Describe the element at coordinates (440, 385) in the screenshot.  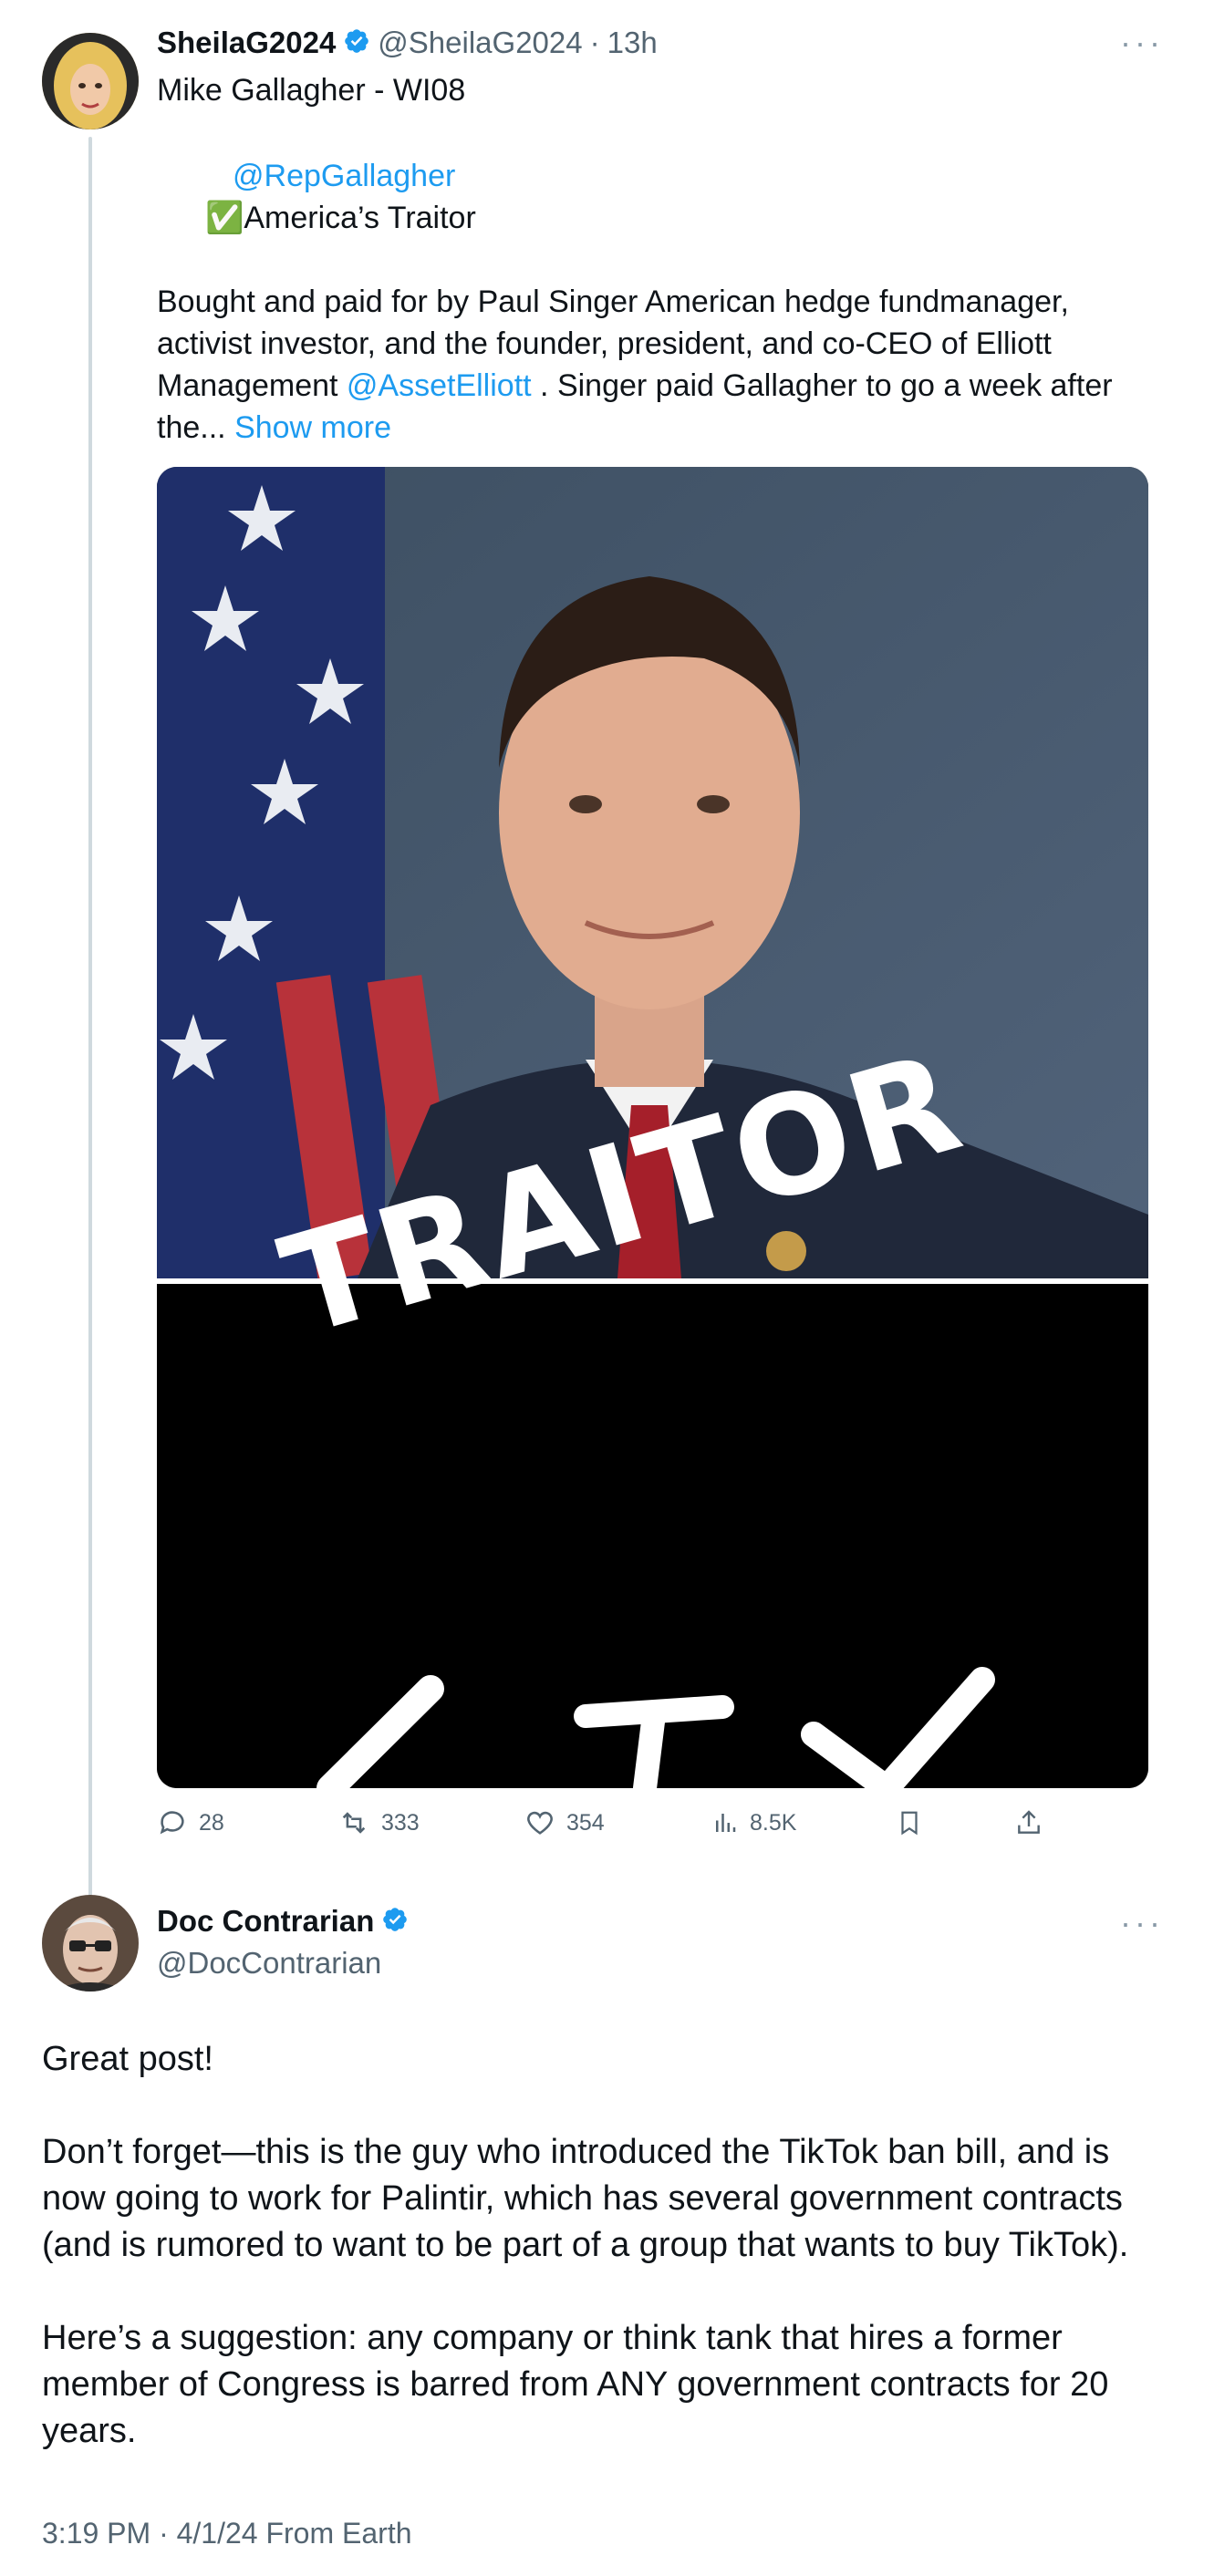
I see `asset-elliott-link: @AssetElliott` at that location.